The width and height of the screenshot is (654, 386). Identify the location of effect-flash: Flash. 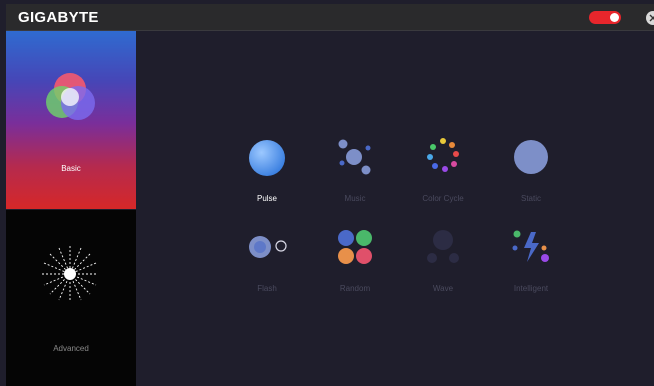
(267, 266).